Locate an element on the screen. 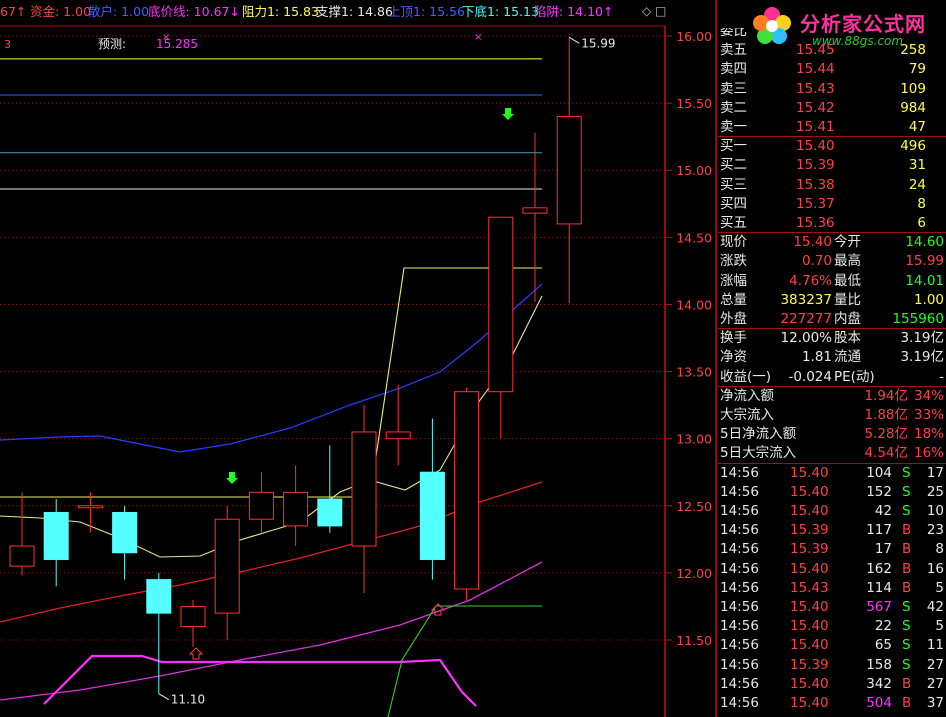  axis-tick-label: 16.00 is located at coordinates (694, 36).